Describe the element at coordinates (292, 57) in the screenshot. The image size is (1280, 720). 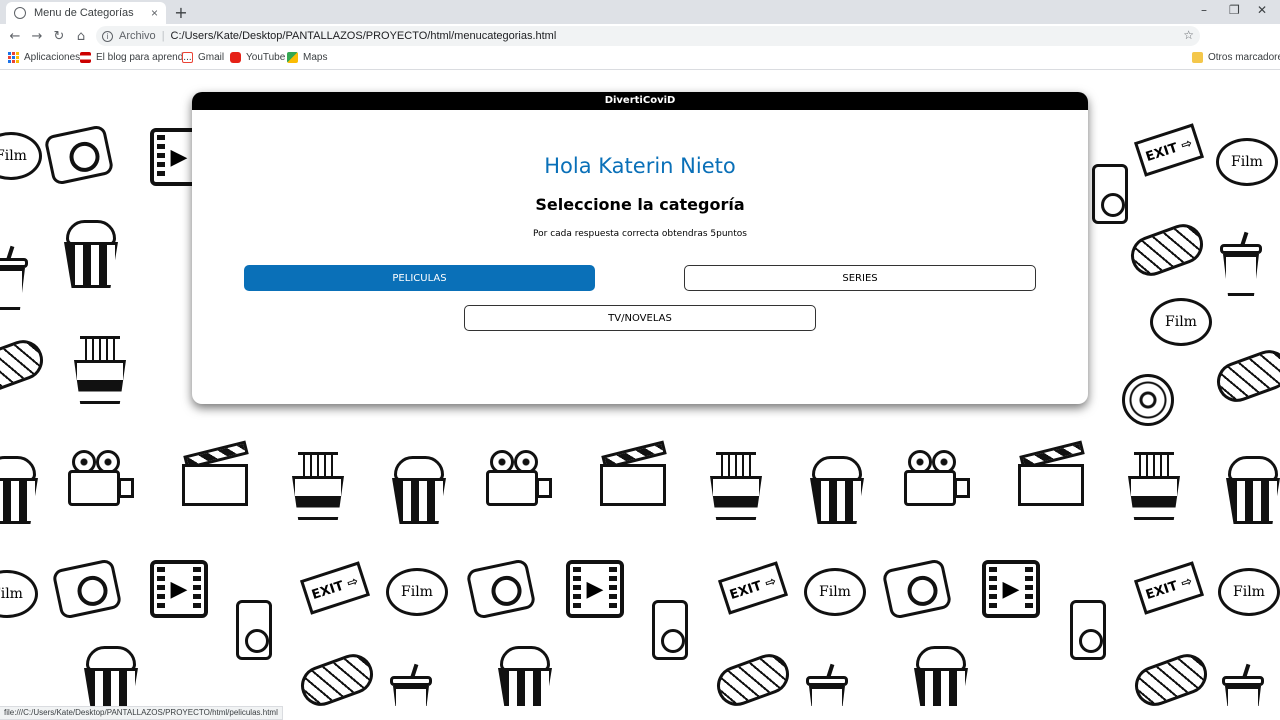
I see `maps-icon` at that location.